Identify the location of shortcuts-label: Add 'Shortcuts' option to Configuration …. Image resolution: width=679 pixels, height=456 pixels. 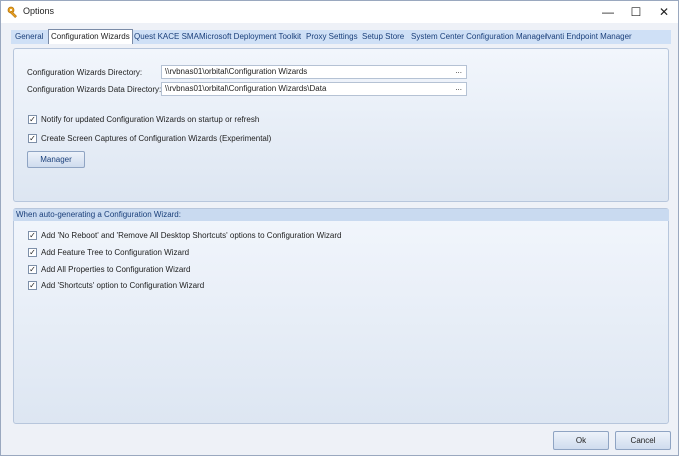
(123, 285).